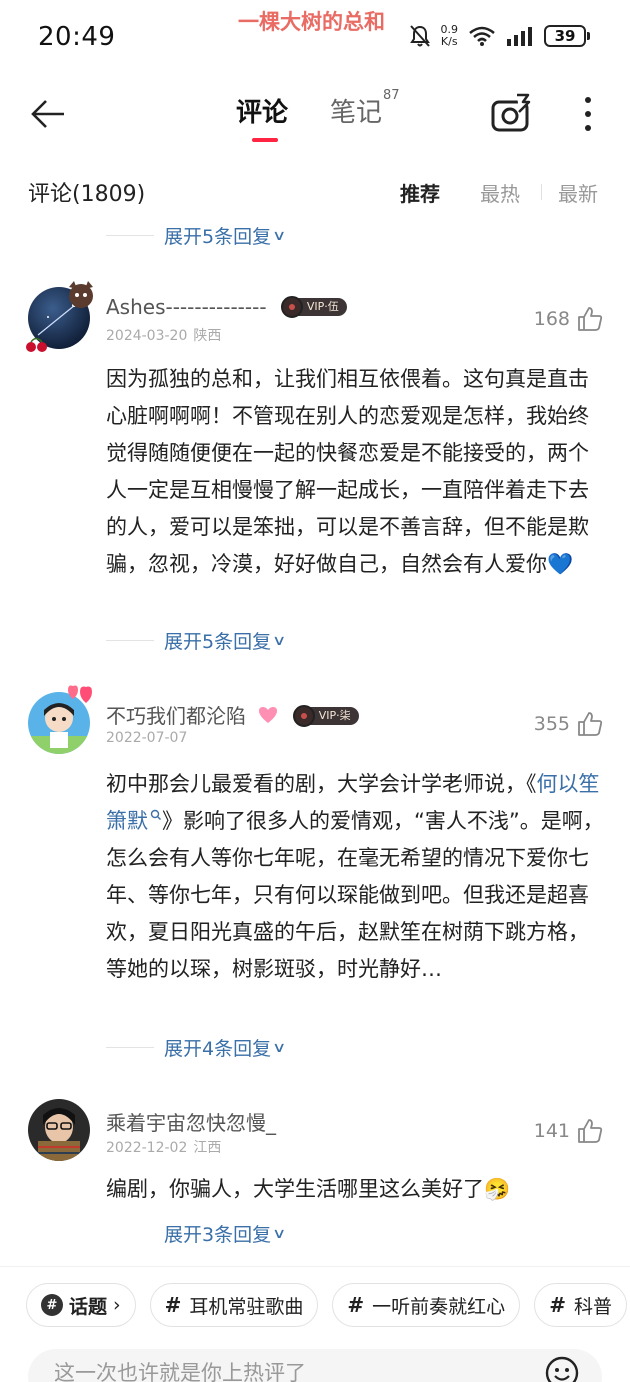  I want to click on comment-location: 陕西, so click(207, 336).